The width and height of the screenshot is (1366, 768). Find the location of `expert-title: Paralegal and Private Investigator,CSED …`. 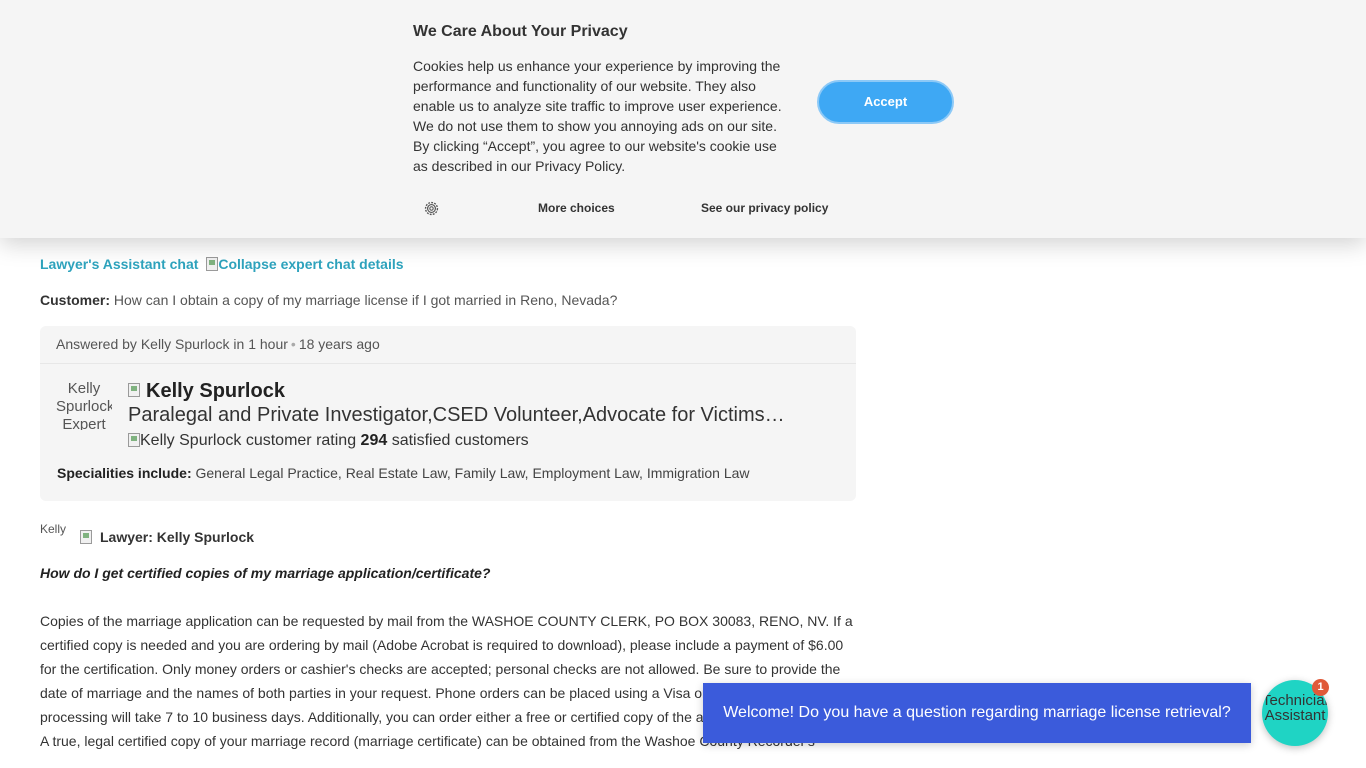

expert-title: Paralegal and Private Investigator,CSED … is located at coordinates (458, 415).